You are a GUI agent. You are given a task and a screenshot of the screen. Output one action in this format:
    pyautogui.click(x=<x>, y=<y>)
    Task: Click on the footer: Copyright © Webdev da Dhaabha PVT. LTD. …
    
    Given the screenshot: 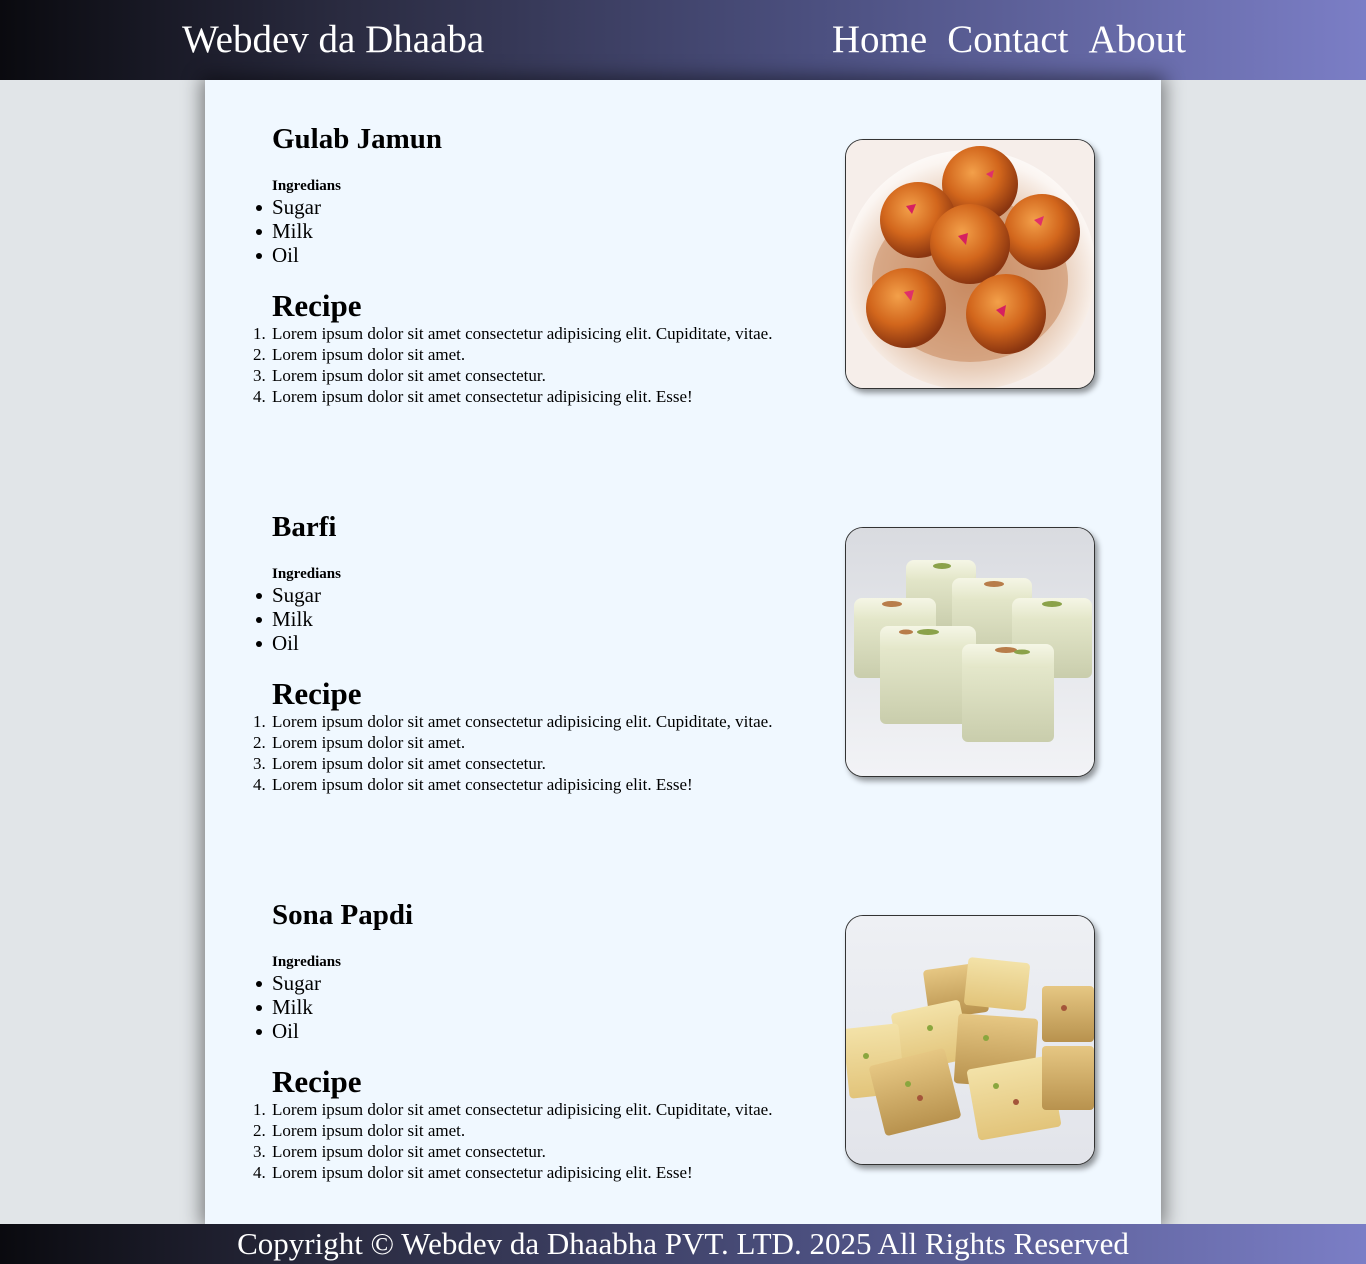 What is the action you would take?
    pyautogui.click(x=683, y=1244)
    